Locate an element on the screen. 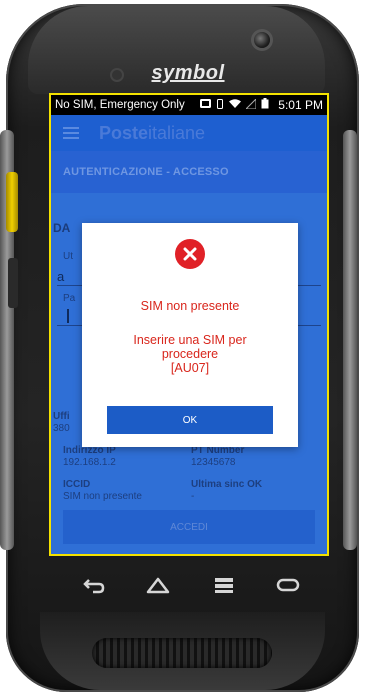 Image resolution: width=365 pixels, height=695 pixels. last-sync-label: Ultima sinc OK is located at coordinates (227, 484).